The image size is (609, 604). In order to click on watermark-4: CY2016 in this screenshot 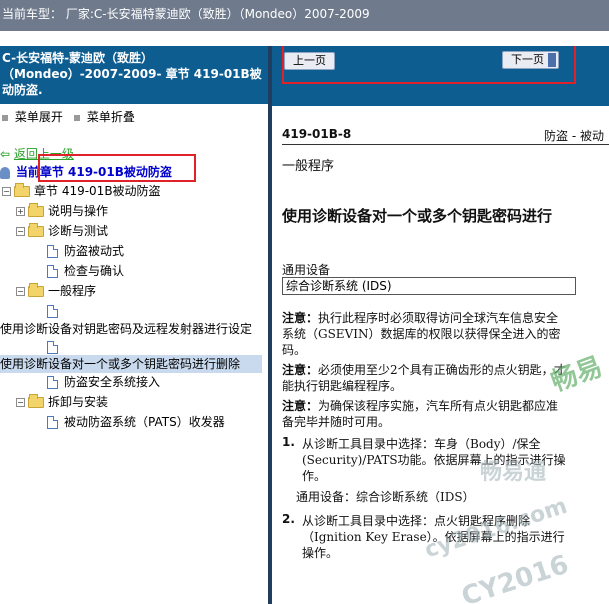, I will do `click(515, 576)`.